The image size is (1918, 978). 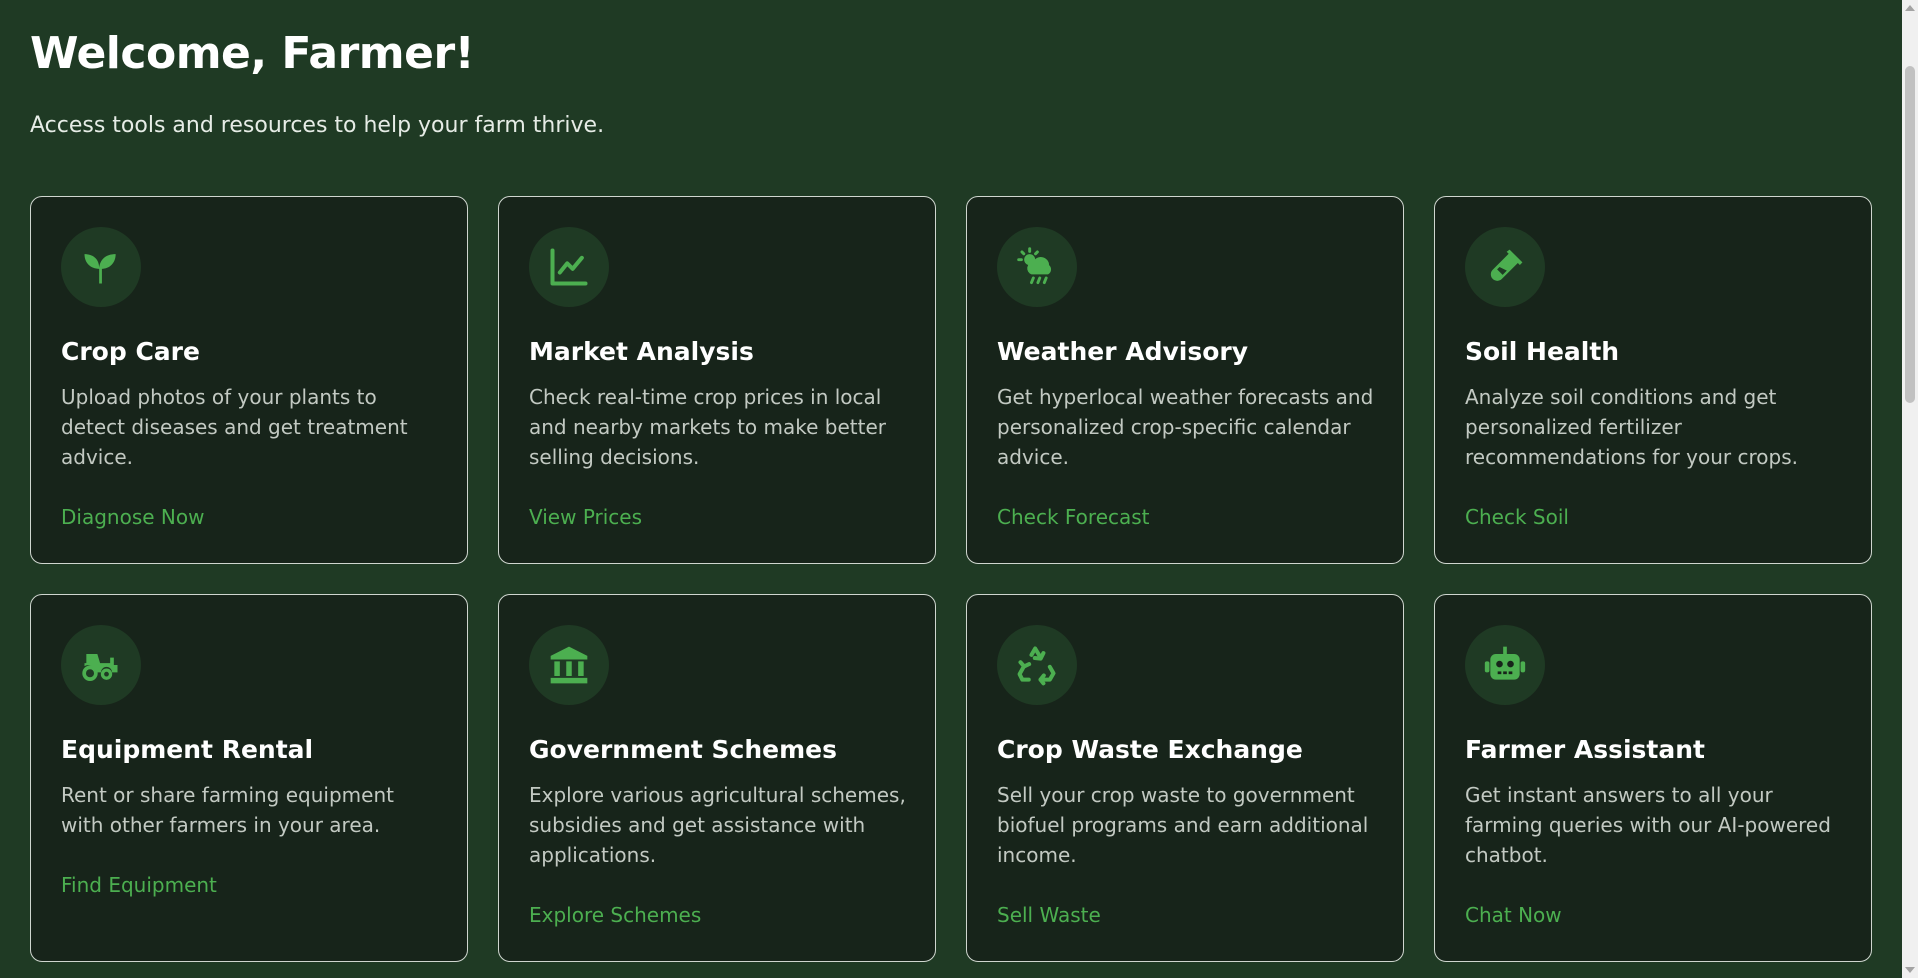 I want to click on weather-icon, so click(x=1037, y=267).